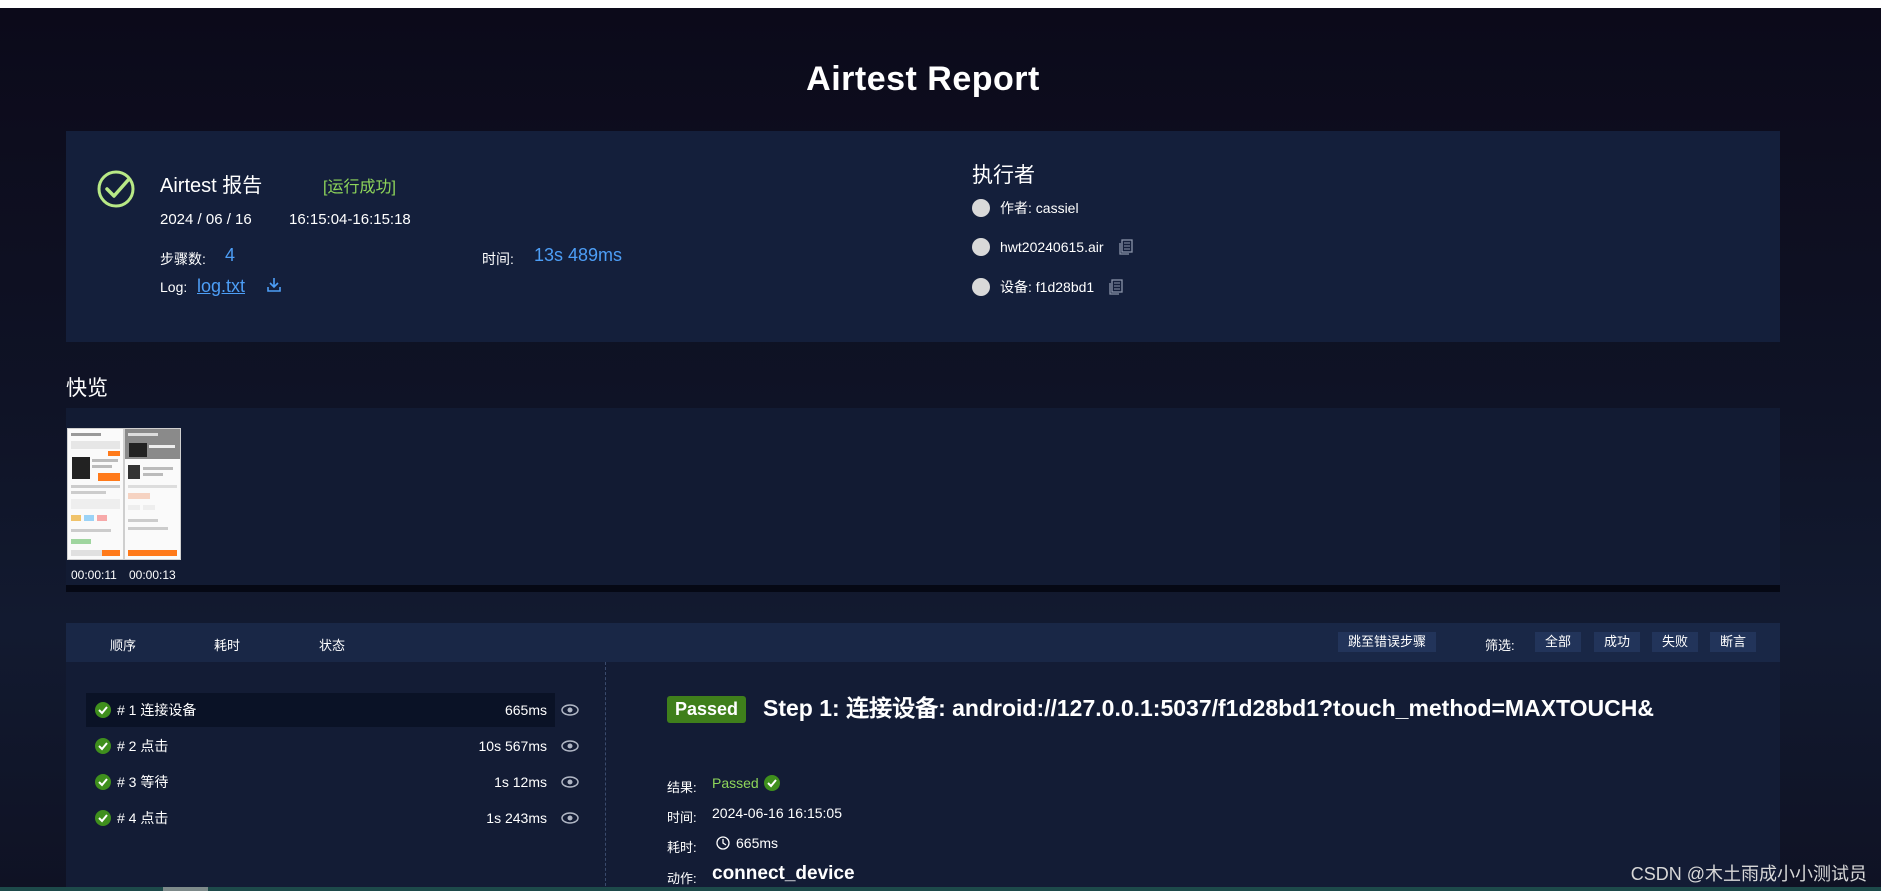 Image resolution: width=1881 pixels, height=891 pixels. I want to click on step-time: 1s 12ms, so click(520, 782).